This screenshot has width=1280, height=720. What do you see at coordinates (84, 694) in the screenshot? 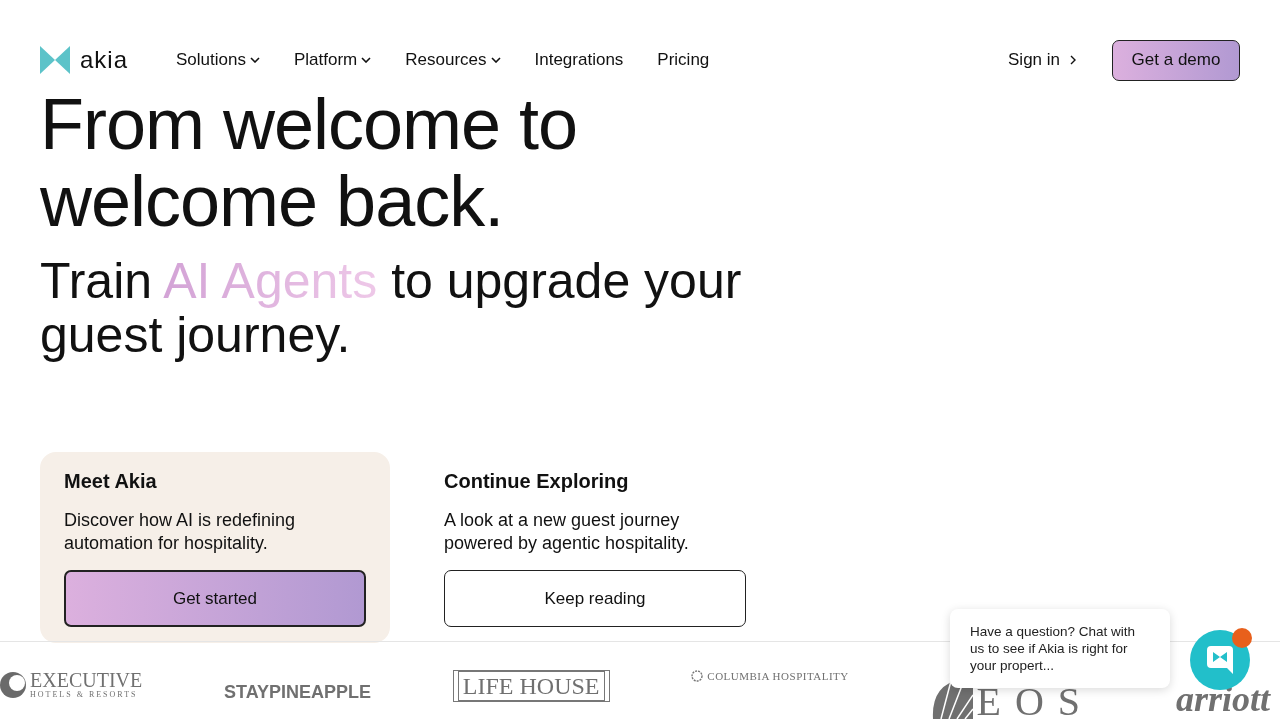
I see `logo-text: HOTELS & RESORTS` at bounding box center [84, 694].